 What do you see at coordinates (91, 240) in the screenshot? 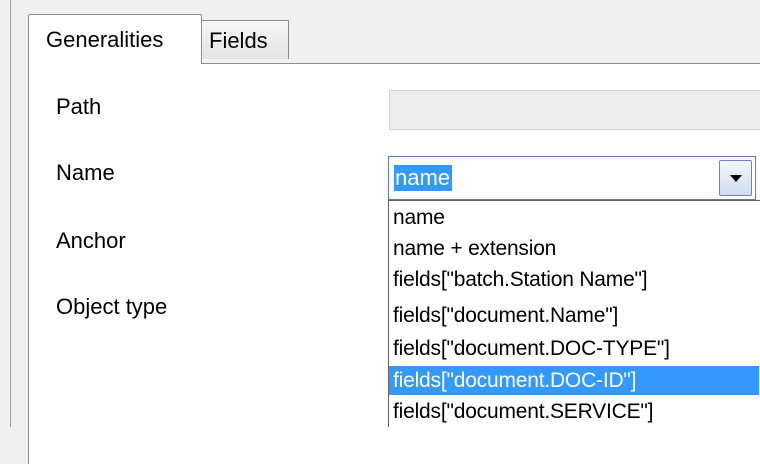
I see `anchor-label: Anchor` at bounding box center [91, 240].